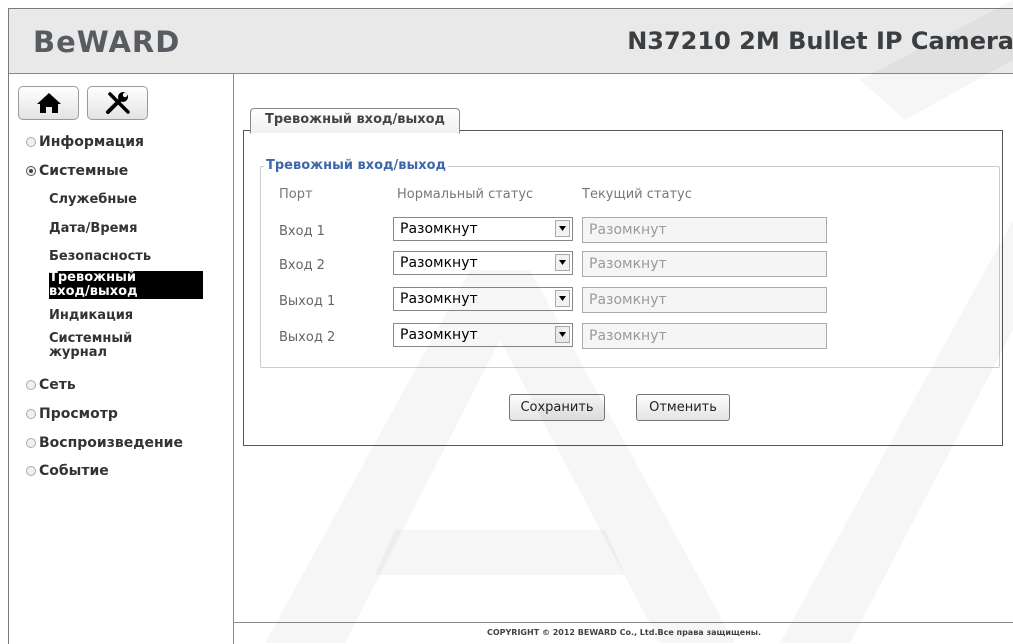  What do you see at coordinates (92, 277) in the screenshot?
I see `sidebar-subitem-label-line1: Тревожный` at bounding box center [92, 277].